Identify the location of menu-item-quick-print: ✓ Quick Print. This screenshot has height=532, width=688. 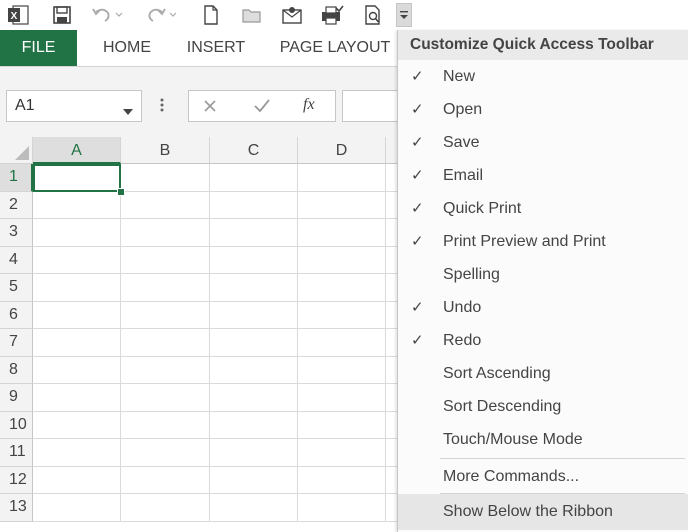
(543, 208).